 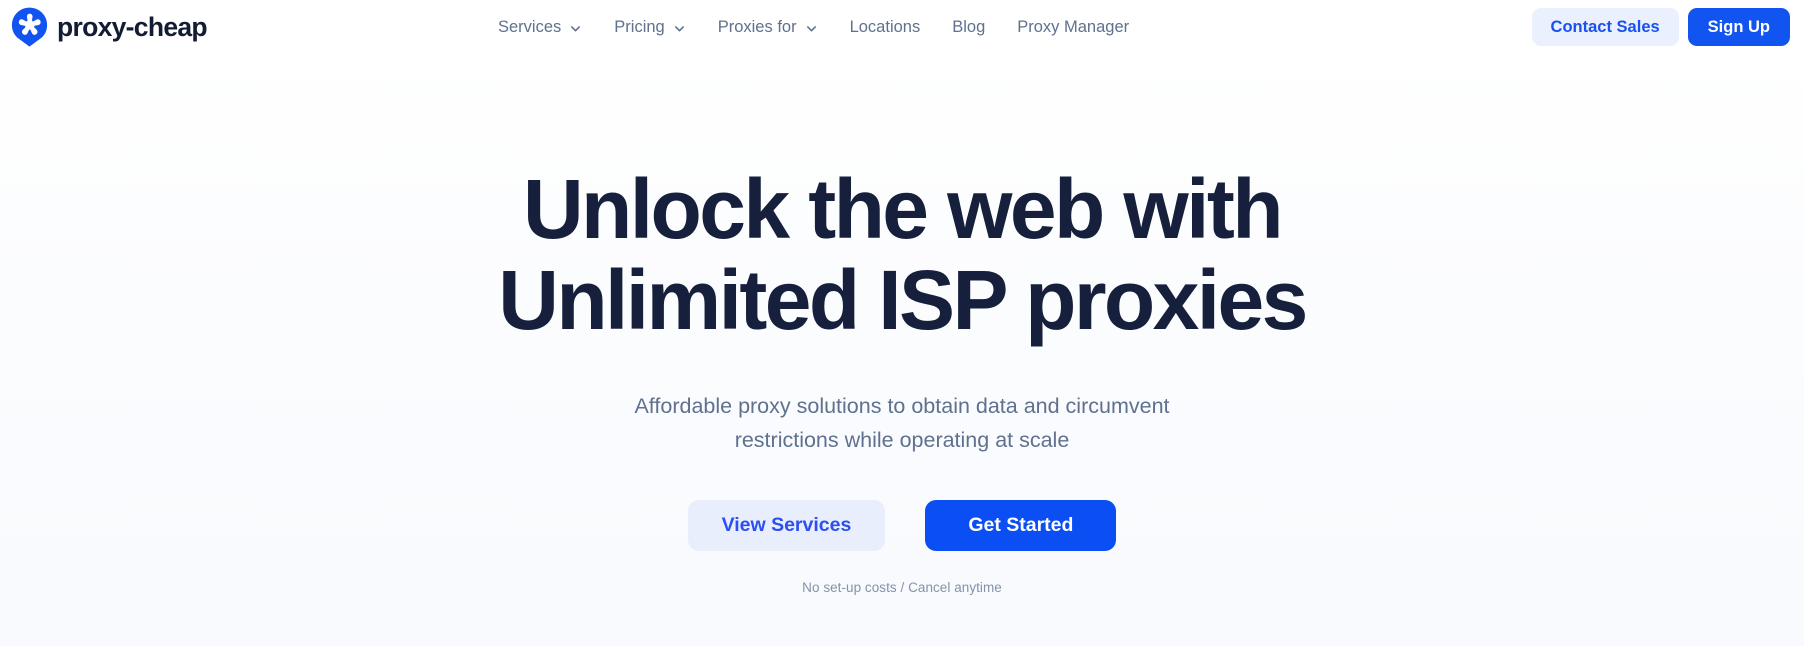 I want to click on header-actions: Contact Sales Sign Up, so click(x=1660, y=27).